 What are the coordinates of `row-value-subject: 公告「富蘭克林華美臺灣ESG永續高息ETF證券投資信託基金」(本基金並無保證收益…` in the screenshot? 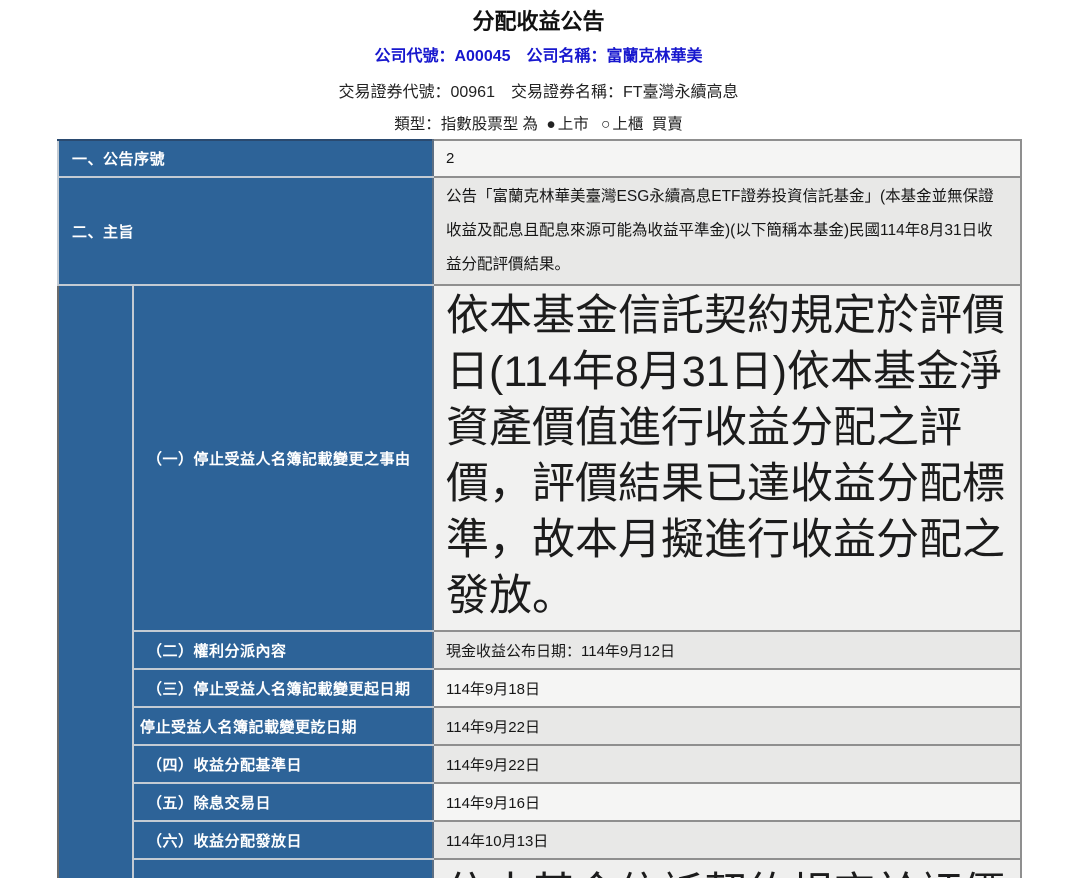 It's located at (727, 231).